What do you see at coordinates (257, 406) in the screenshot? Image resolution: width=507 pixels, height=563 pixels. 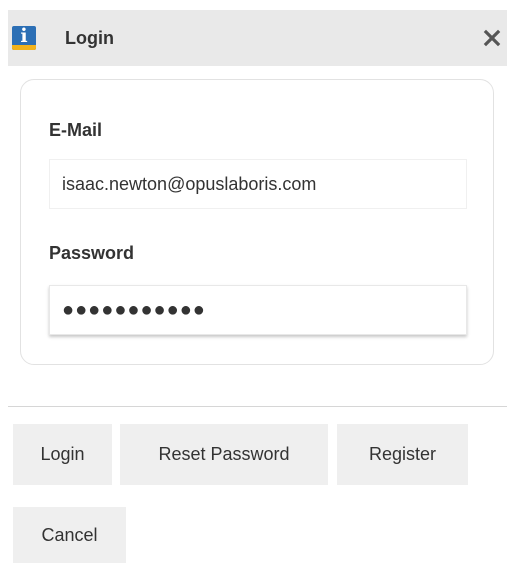 I see `divider` at bounding box center [257, 406].